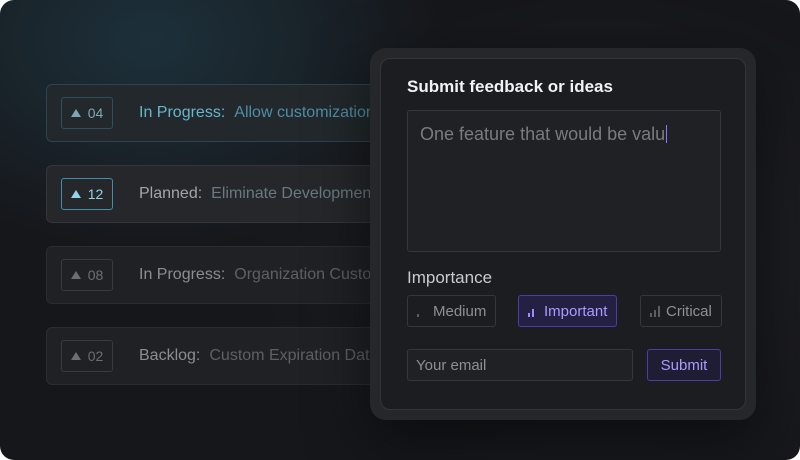 The height and width of the screenshot is (460, 800). I want to click on importance-option-critical: Critical, so click(681, 311).